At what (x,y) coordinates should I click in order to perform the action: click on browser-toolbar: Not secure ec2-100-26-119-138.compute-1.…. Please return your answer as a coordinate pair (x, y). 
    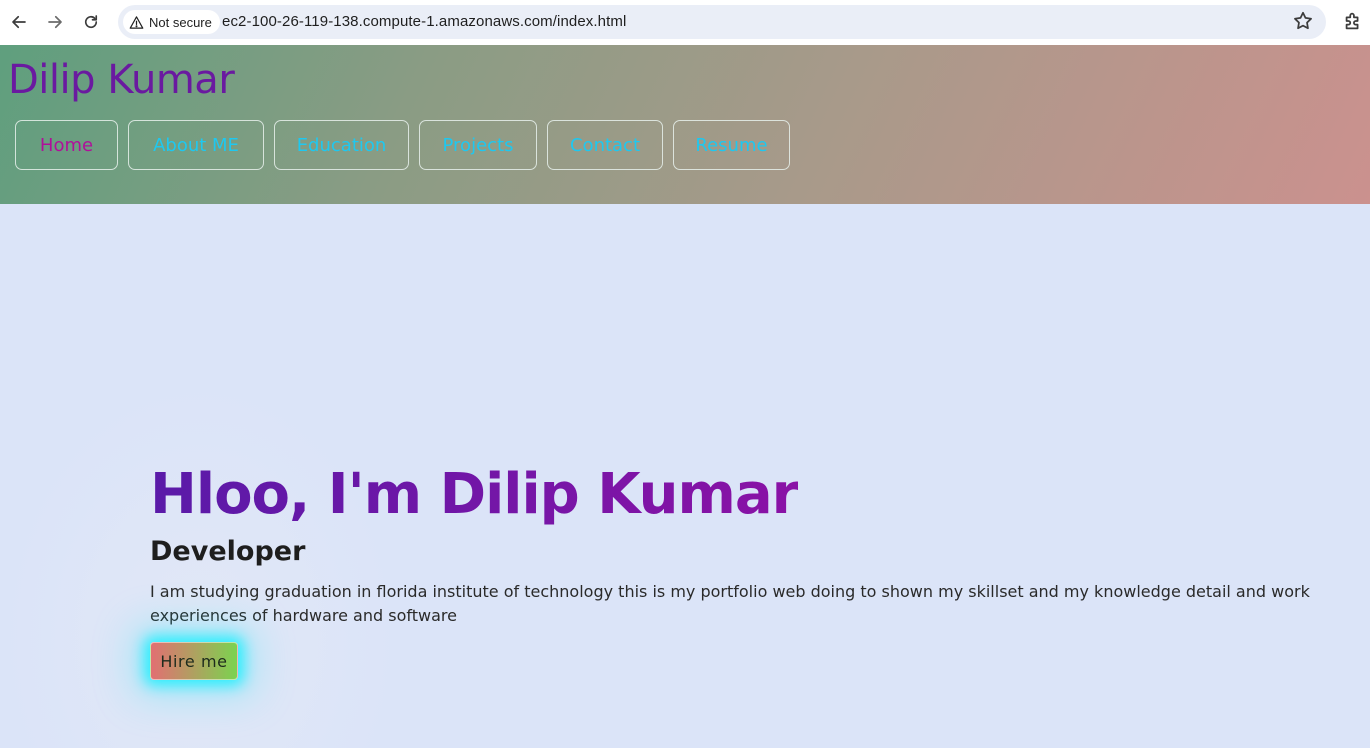
    Looking at the image, I should click on (685, 22).